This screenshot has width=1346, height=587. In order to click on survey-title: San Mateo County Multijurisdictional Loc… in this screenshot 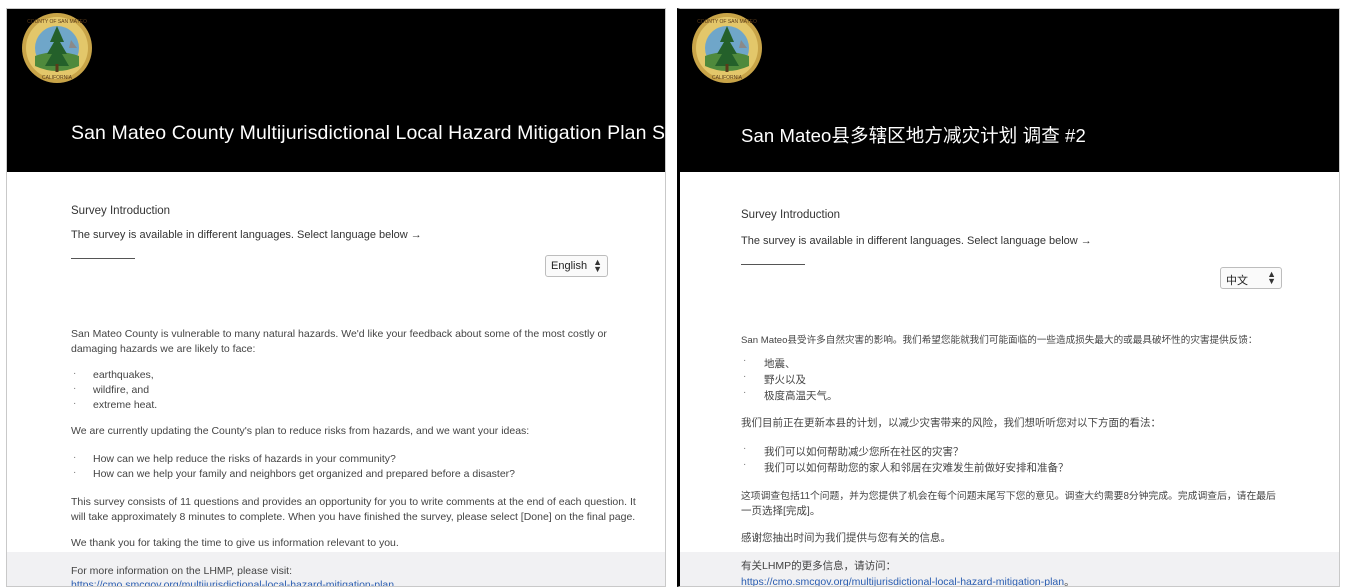, I will do `click(368, 133)`.